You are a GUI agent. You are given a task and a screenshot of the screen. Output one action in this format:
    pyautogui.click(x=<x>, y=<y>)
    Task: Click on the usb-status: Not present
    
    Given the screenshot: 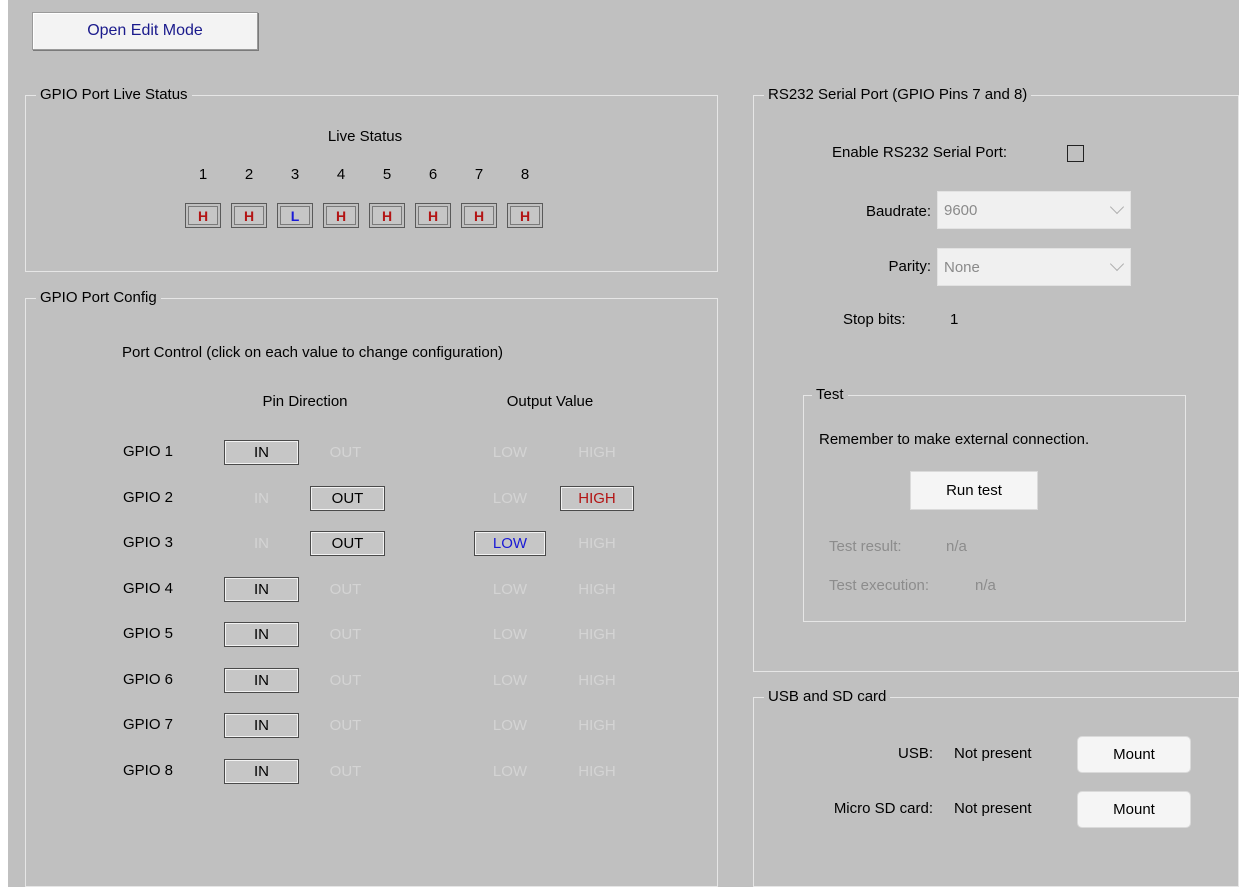 What is the action you would take?
    pyautogui.click(x=993, y=753)
    